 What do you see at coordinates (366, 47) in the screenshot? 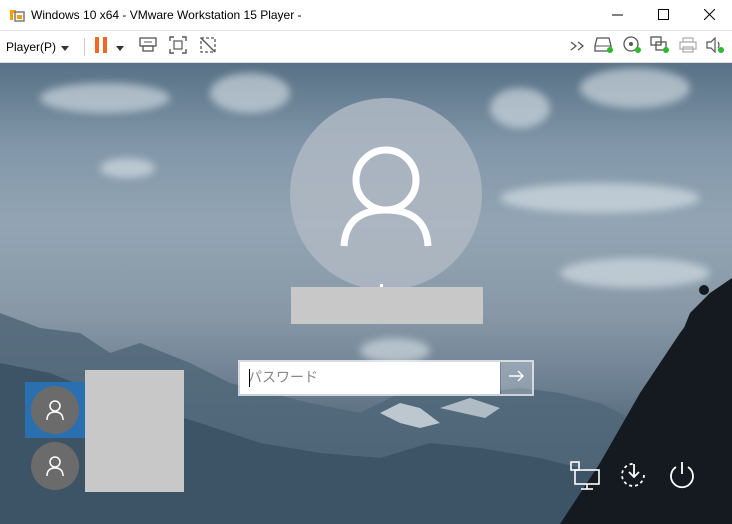
I see `player-toolbar: Player(P)` at bounding box center [366, 47].